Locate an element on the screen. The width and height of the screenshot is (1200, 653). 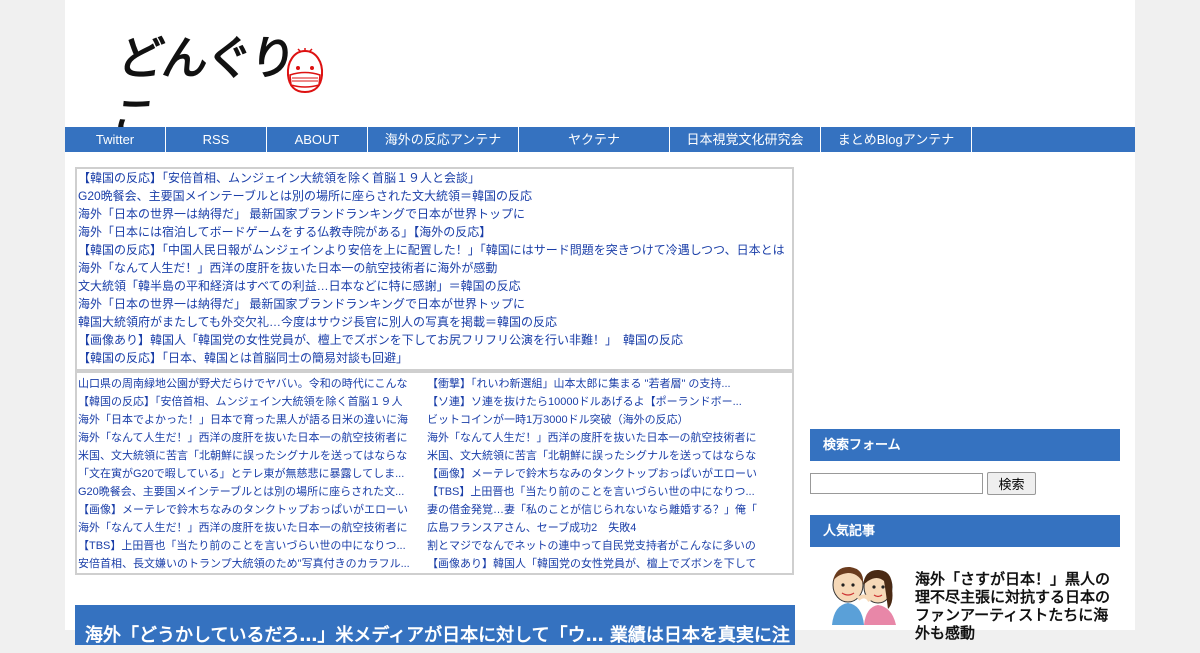
antenna-grid-link: 【韓国の反応】「安倍首相、ムンジェイン大統領を除く首脳１９人 is located at coordinates (245, 402).